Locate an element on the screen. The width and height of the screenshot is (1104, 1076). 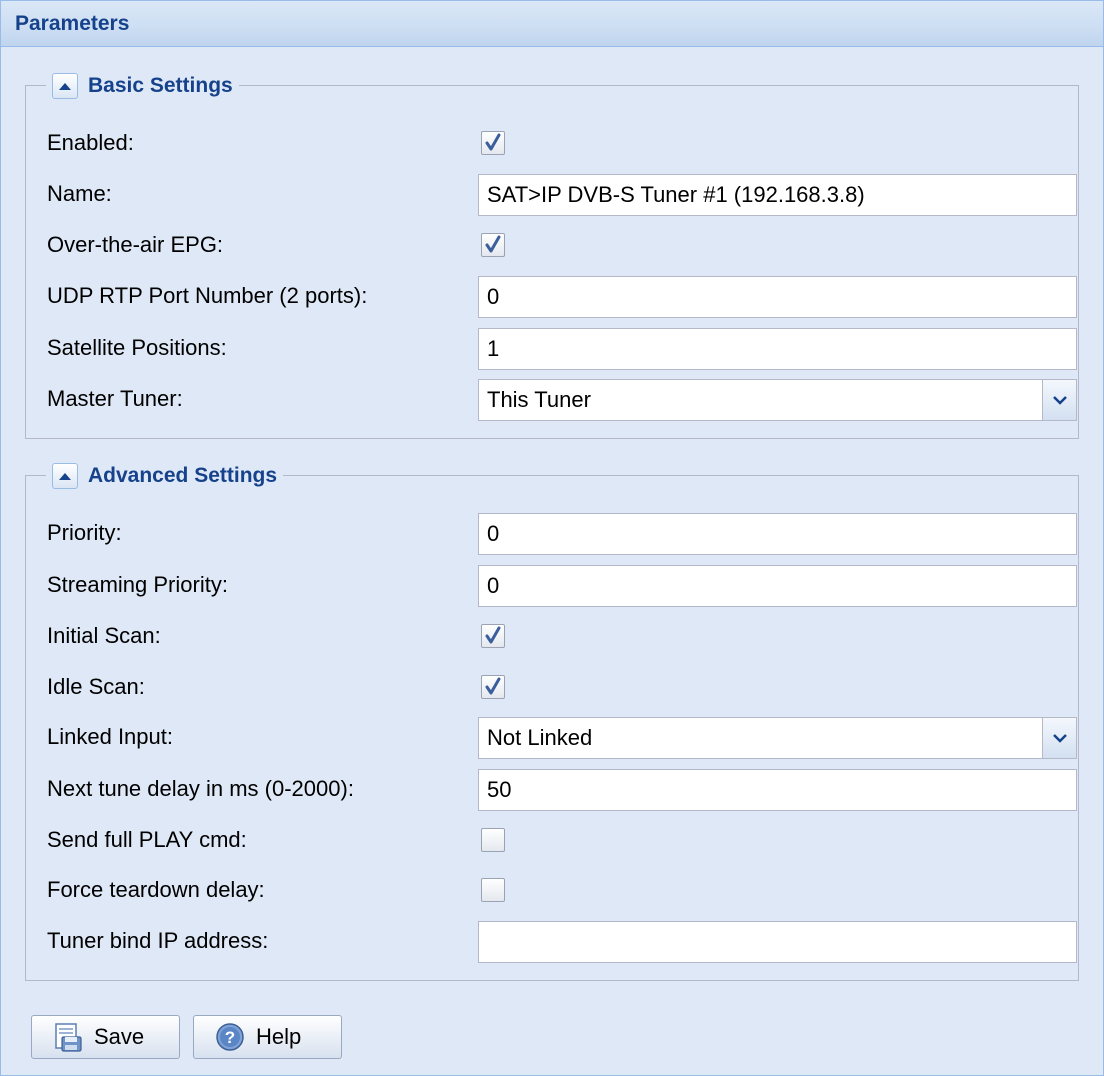
udp-port-label: UDP RTP Port Number (2 ports): is located at coordinates (207, 295).